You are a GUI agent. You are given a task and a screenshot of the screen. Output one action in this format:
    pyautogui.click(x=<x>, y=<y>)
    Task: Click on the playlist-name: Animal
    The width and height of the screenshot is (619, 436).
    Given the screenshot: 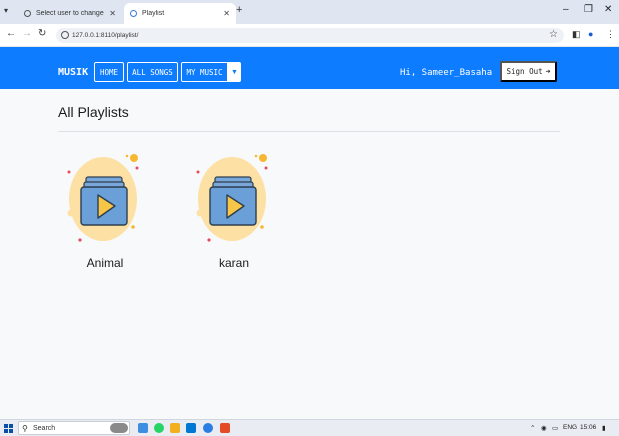 What is the action you would take?
    pyautogui.click(x=105, y=263)
    